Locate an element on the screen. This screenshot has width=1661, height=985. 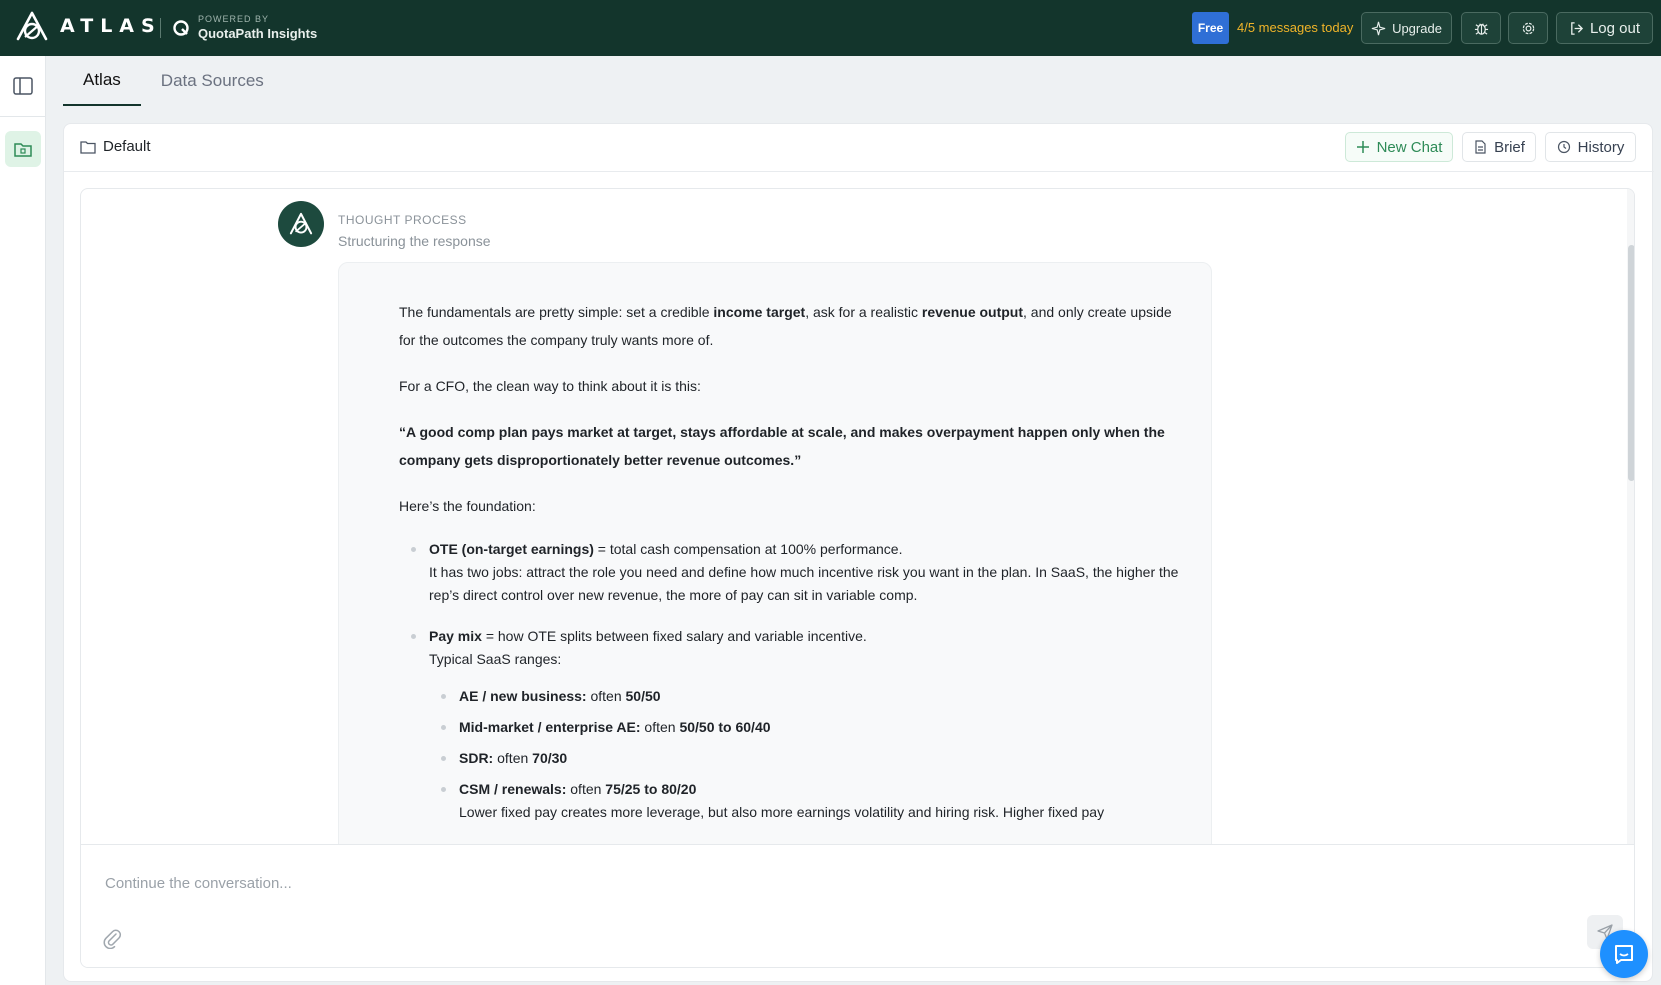
thought-process-status: Structuring the response is located at coordinates (414, 241).